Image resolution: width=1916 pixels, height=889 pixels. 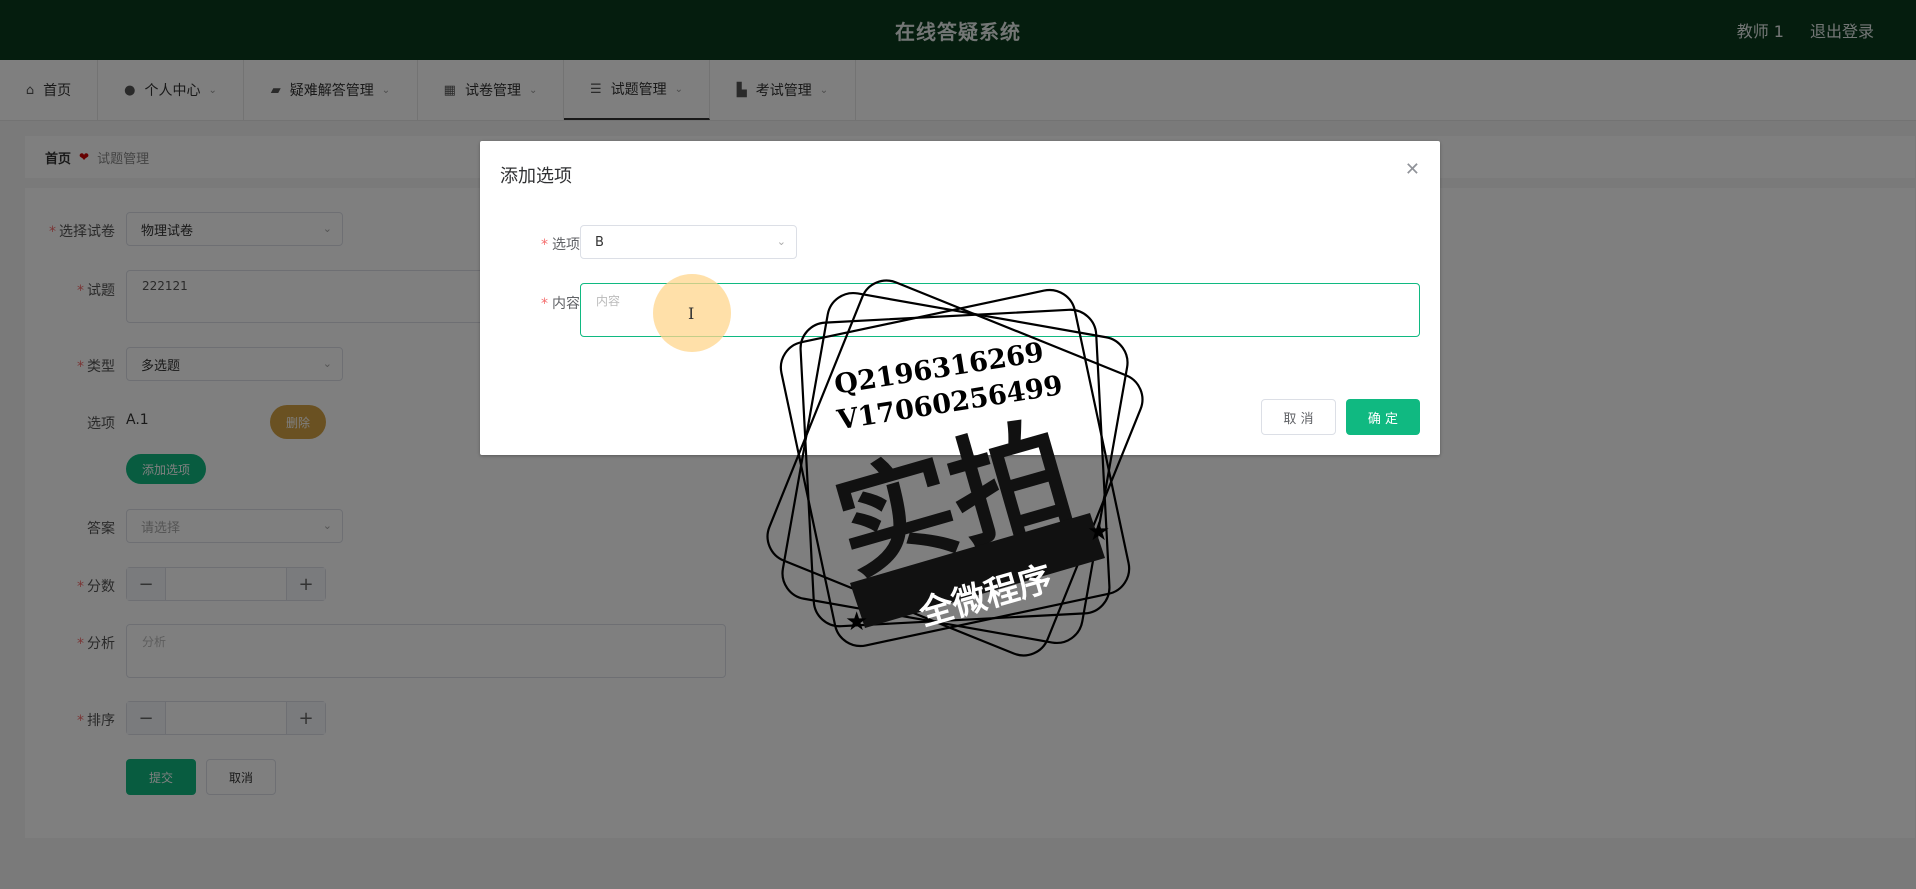 I want to click on dialog-title: 添加选项, so click(x=536, y=176).